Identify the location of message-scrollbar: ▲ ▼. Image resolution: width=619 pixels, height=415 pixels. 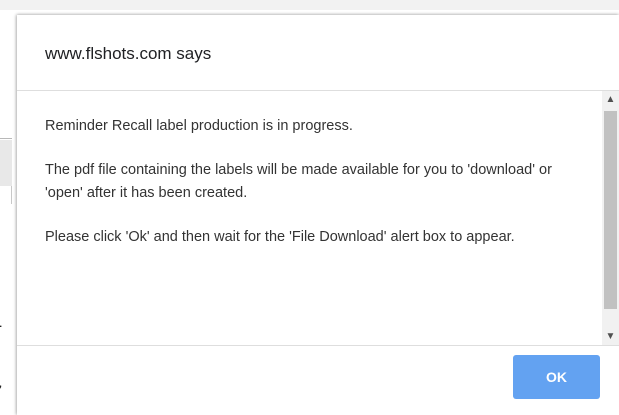
(610, 218).